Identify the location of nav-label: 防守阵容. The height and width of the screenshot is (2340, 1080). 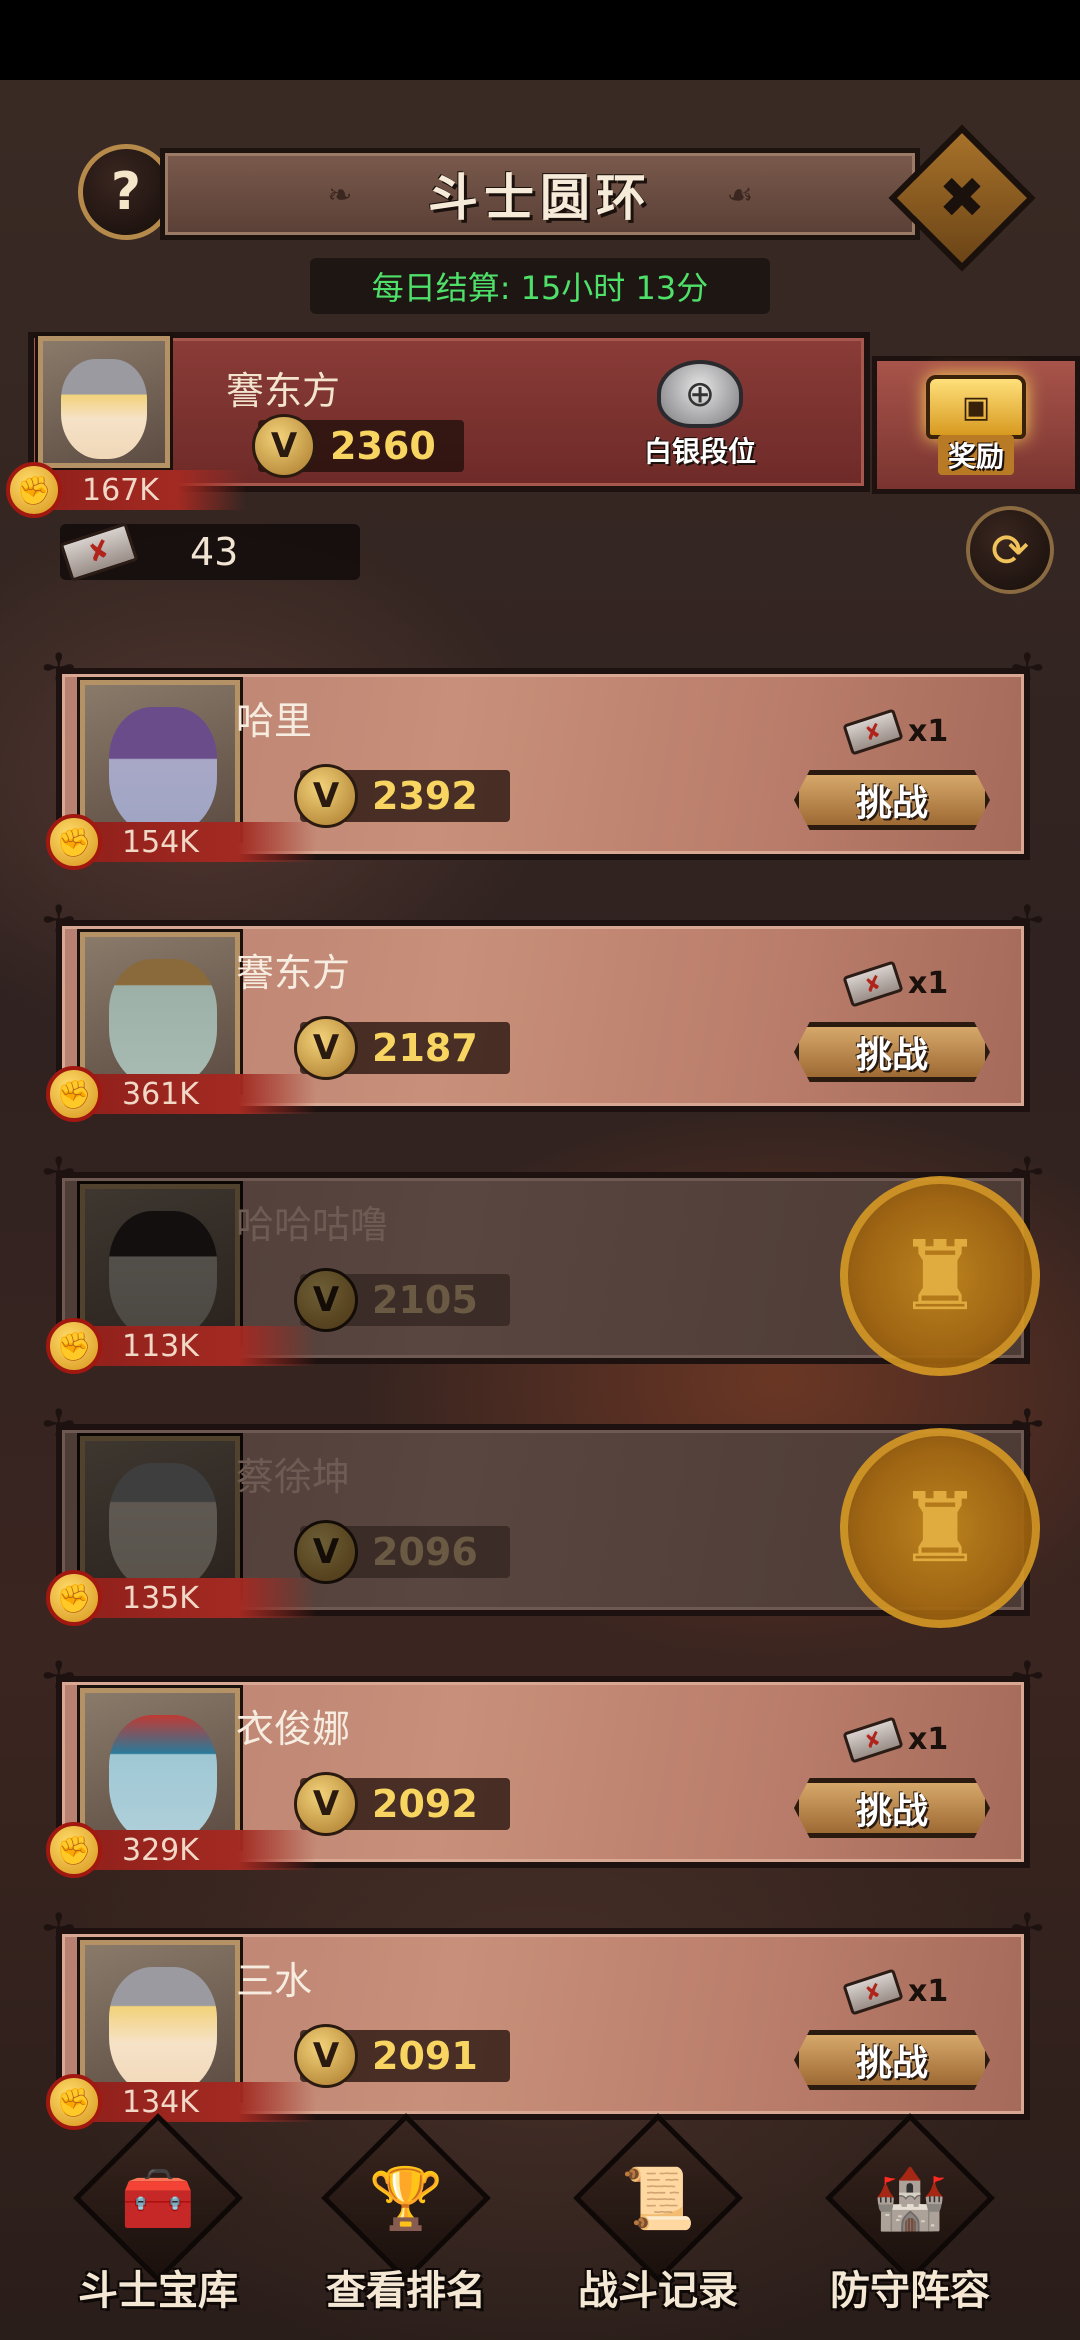
(910, 2291).